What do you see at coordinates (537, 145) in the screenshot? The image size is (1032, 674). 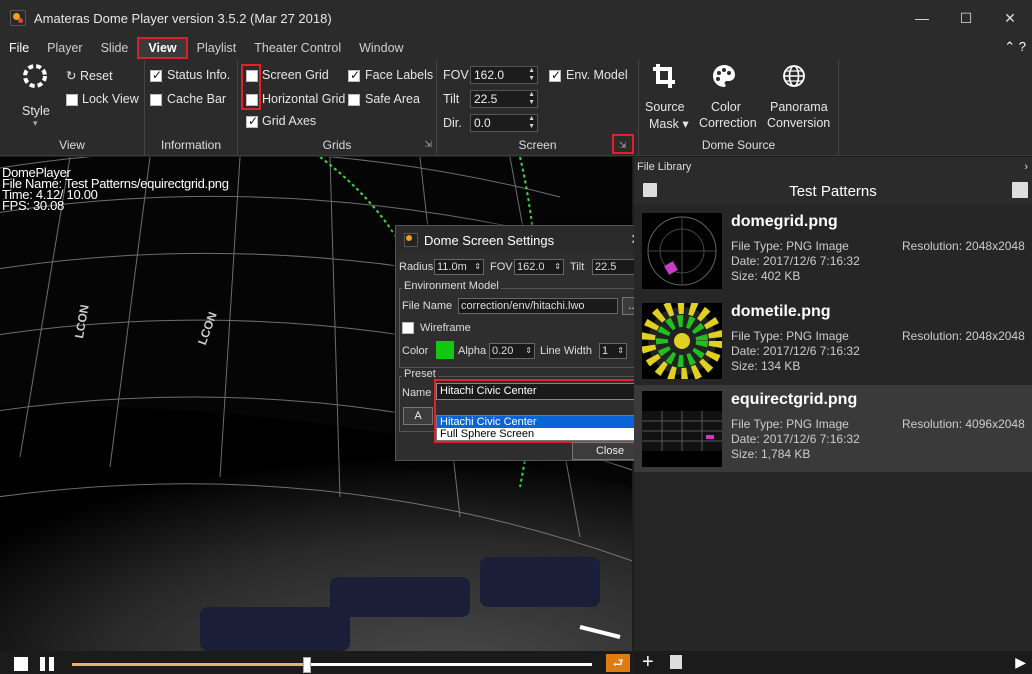 I see `group-label-screen: Screen` at bounding box center [537, 145].